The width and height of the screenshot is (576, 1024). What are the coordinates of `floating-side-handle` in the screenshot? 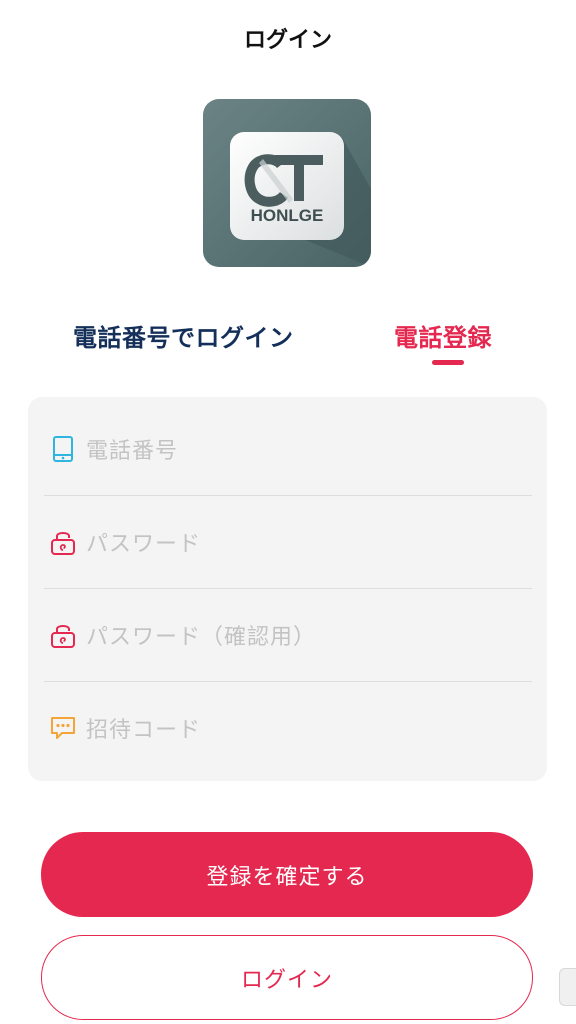 It's located at (567, 987).